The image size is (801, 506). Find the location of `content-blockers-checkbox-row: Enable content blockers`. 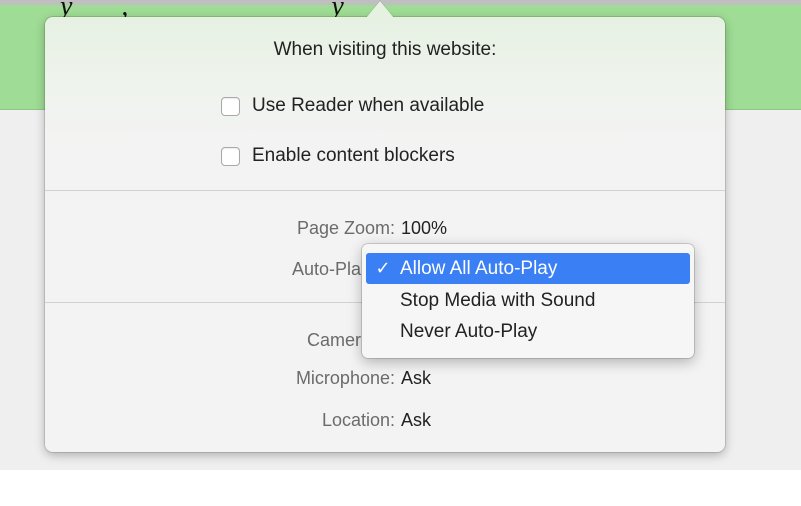

content-blockers-checkbox-row: Enable content blockers is located at coordinates (338, 156).